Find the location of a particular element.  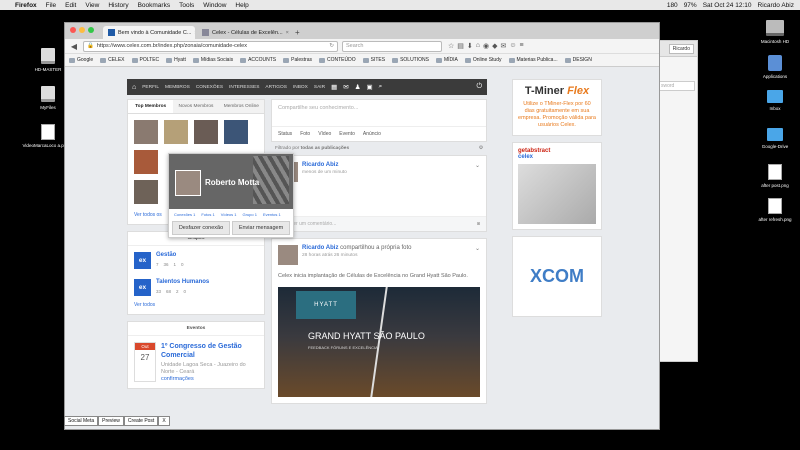

desktop-icon-inbox: Inbox is located at coordinates (772, 101).